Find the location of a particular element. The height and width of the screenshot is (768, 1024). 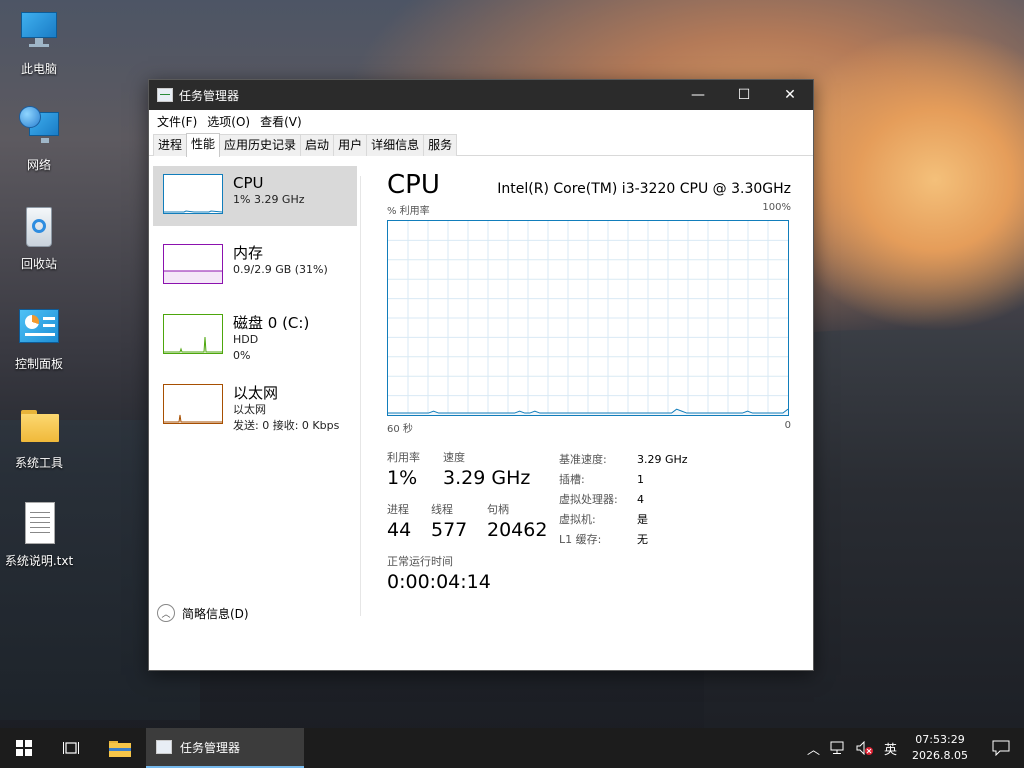

desktop-icon-network: 网络 is located at coordinates (39, 139).